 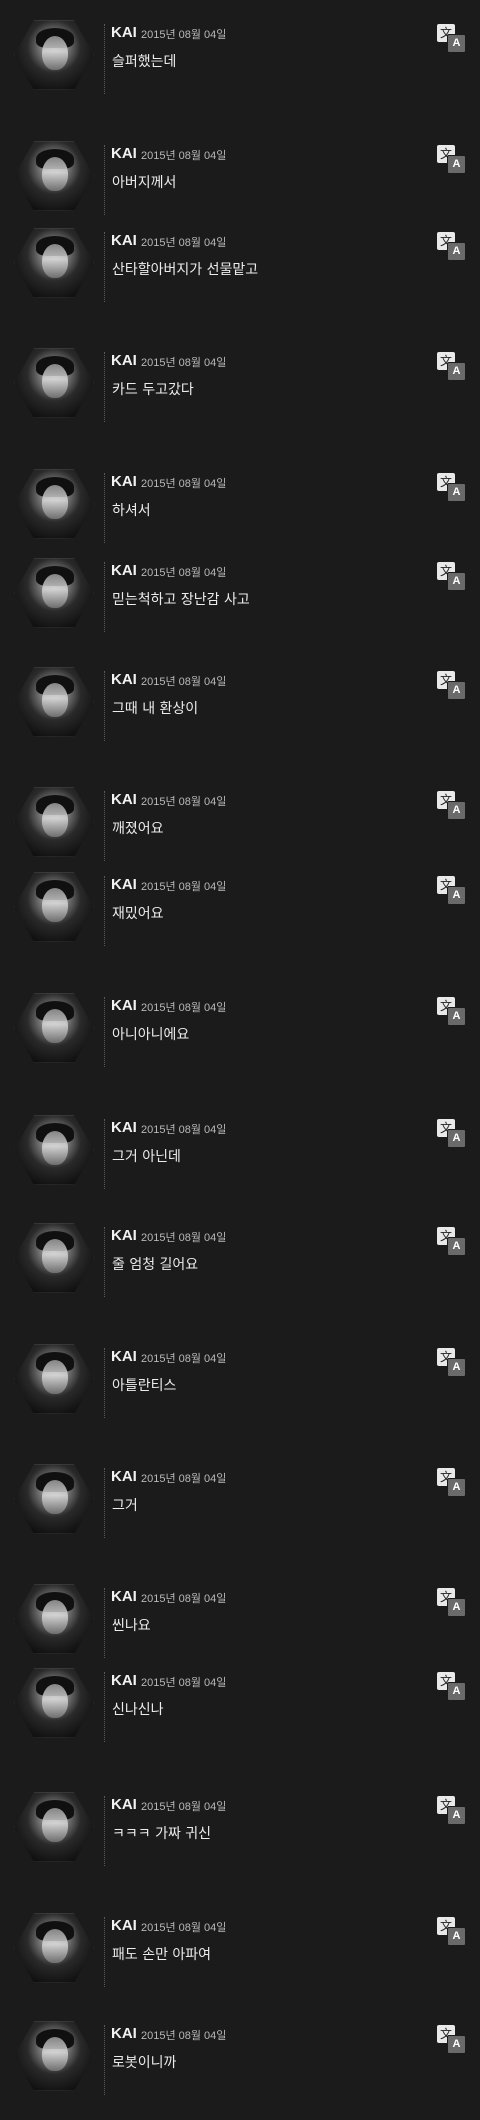 I want to click on message-text: 로봇이니까, so click(x=144, y=2063).